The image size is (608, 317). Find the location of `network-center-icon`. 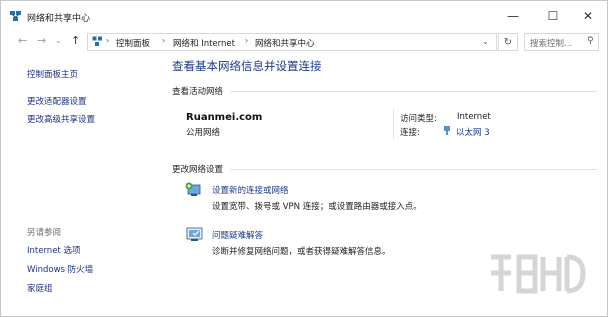

network-center-icon is located at coordinates (15, 17).